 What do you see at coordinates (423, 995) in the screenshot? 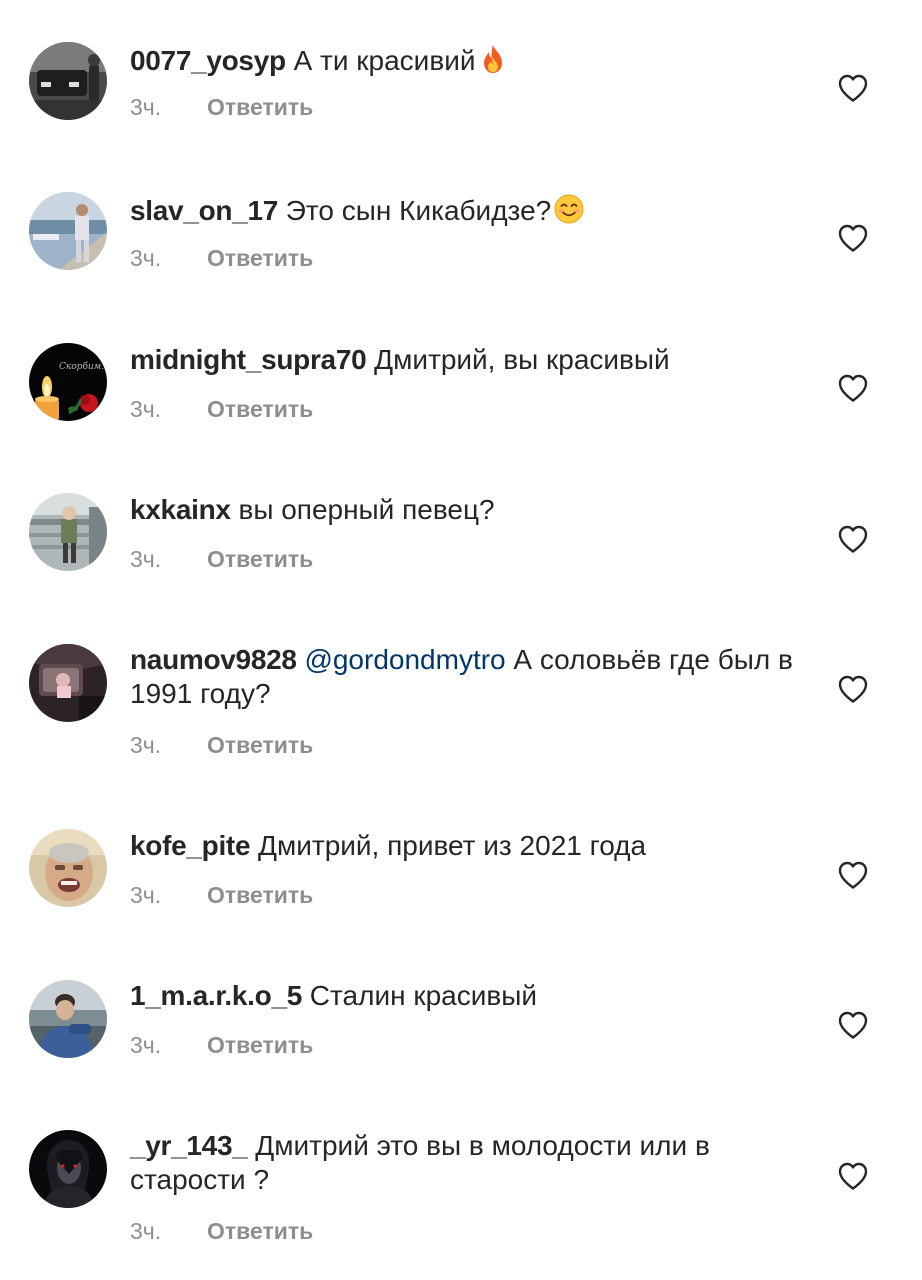
I see `comment-body: Сталин красивый` at bounding box center [423, 995].